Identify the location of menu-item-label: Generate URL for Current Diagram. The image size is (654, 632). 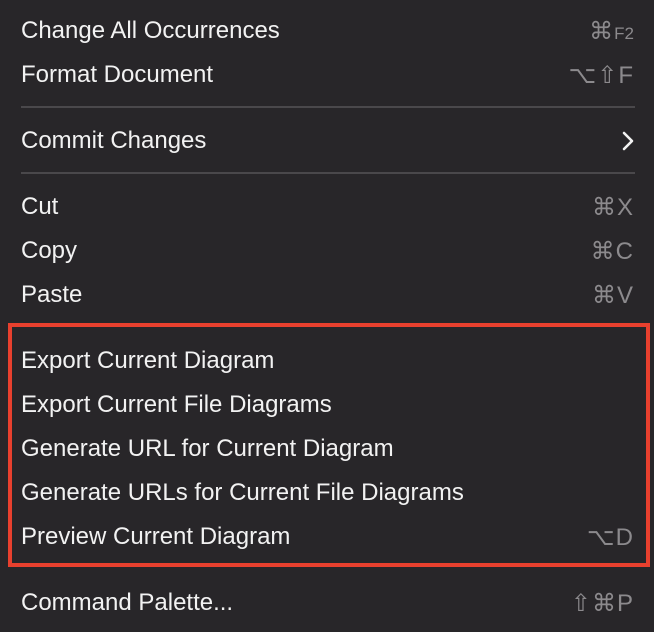
(207, 448).